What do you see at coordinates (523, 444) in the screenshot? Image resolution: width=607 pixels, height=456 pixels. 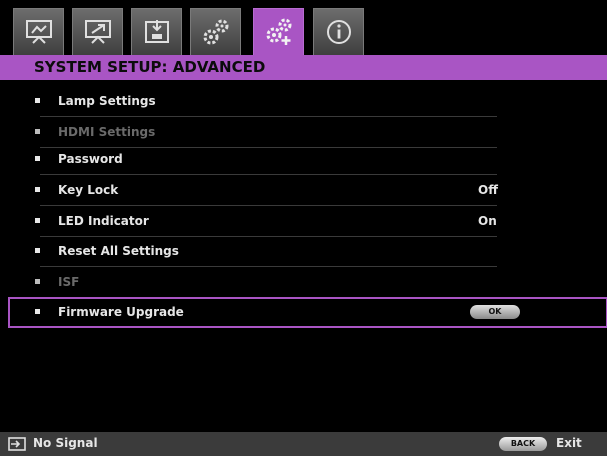 I see `back-button: BACK` at bounding box center [523, 444].